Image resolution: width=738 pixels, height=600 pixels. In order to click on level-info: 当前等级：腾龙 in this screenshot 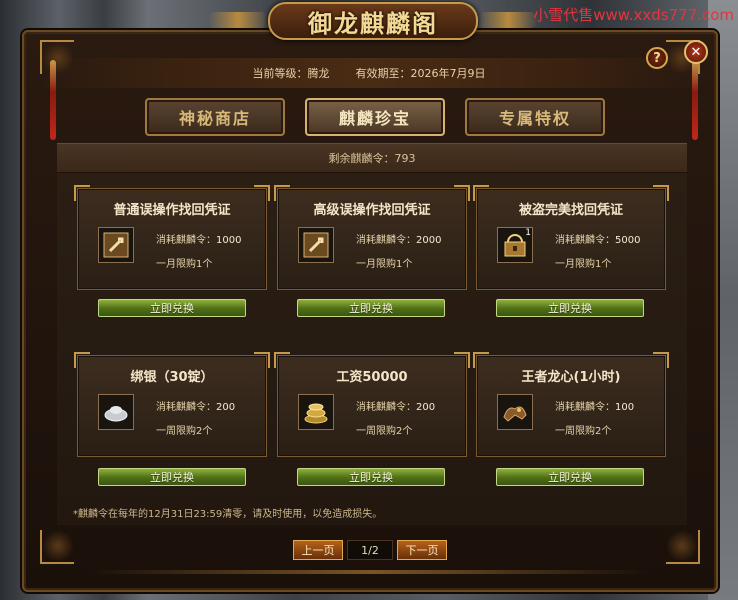, I will do `click(291, 73)`.